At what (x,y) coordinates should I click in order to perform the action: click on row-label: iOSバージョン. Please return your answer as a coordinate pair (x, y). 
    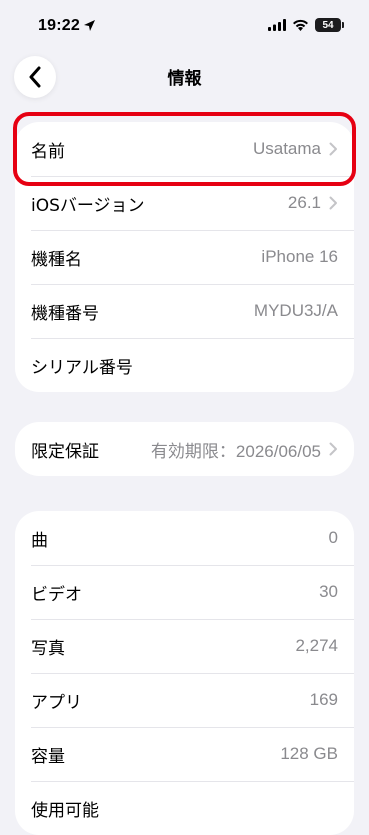
    Looking at the image, I should click on (88, 205).